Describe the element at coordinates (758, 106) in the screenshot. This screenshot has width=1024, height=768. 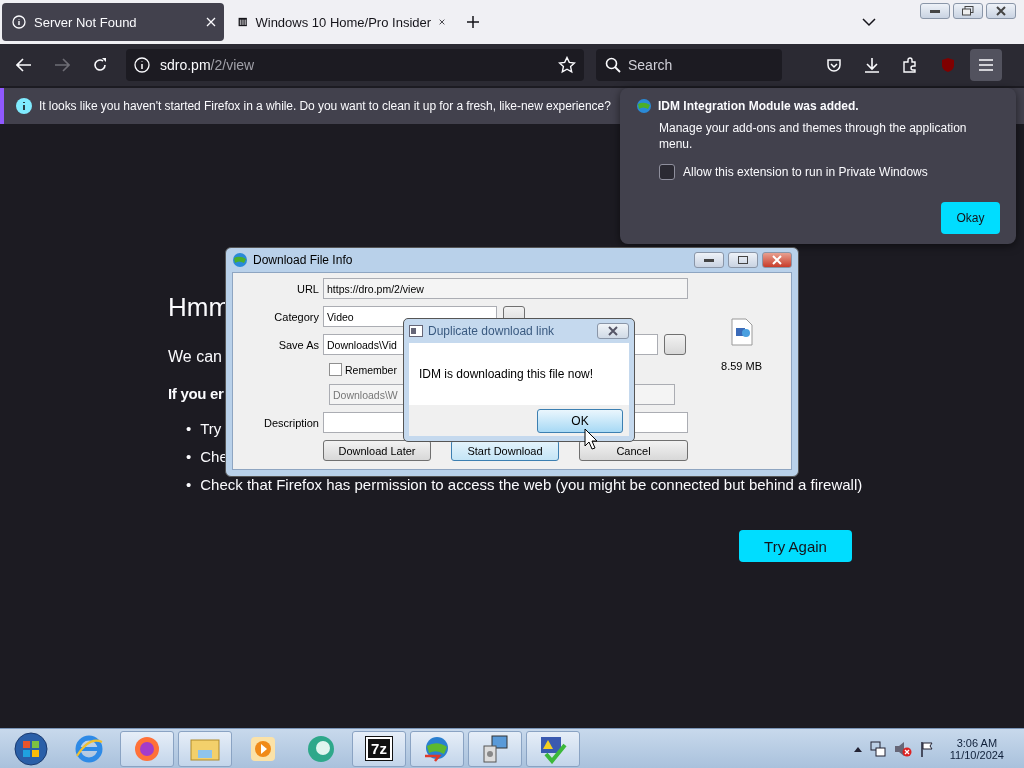
I see `popup-title: IDM Integration Module was added.` at that location.